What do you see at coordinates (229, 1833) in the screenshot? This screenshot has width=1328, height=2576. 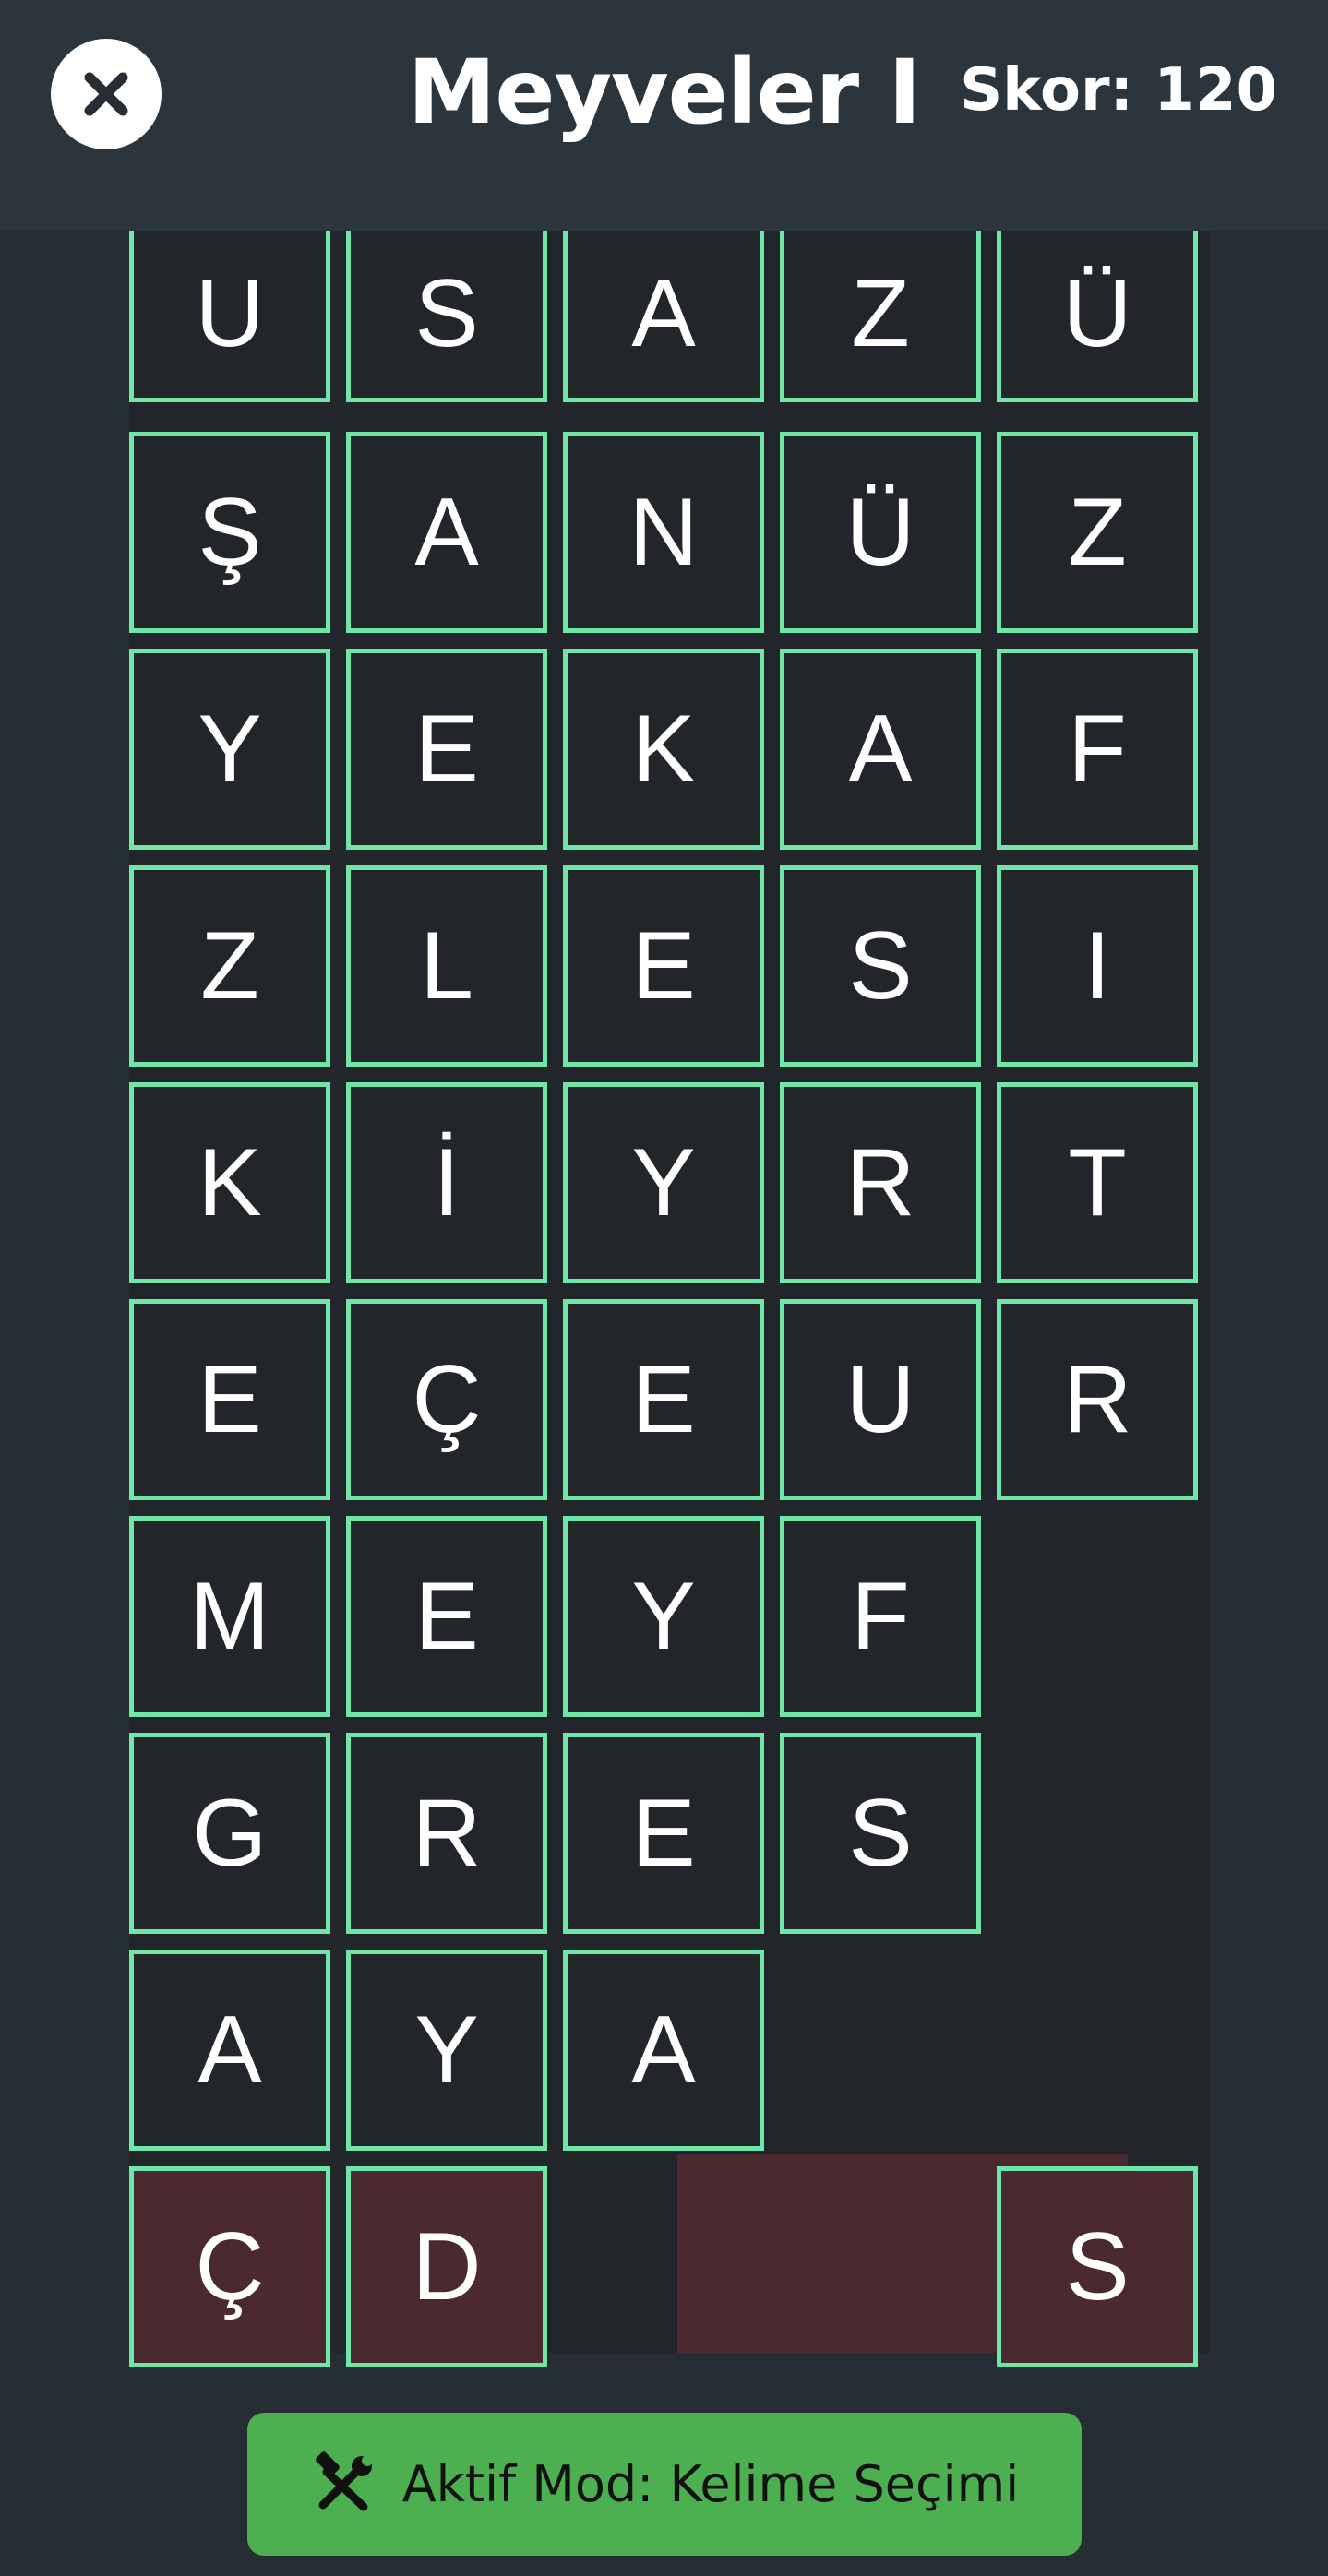 I see `letter-tile: G` at bounding box center [229, 1833].